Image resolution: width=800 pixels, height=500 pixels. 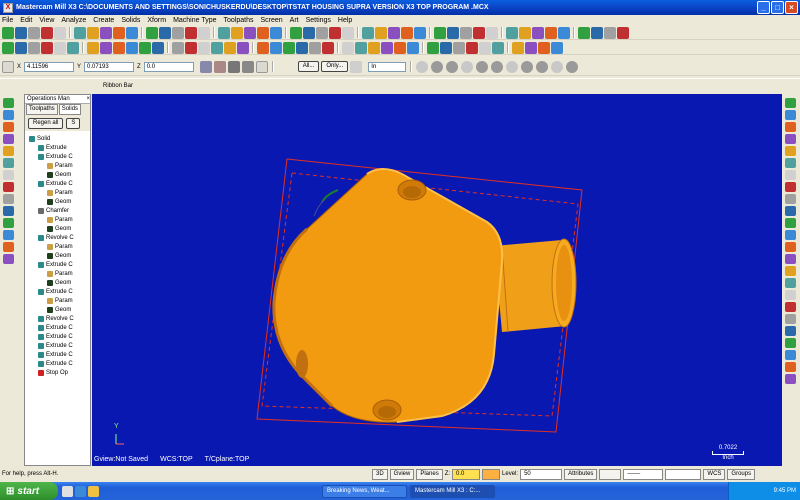 I want to click on mru-tool-9-icon, so click(x=790, y=199).